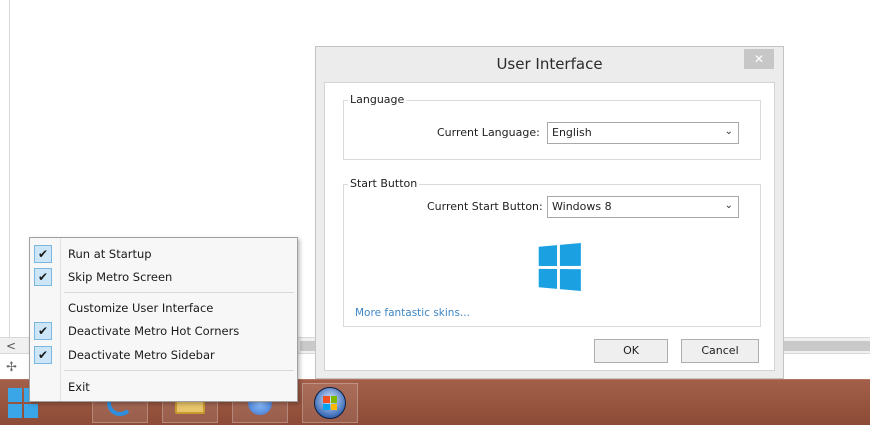 The image size is (870, 425). Describe the element at coordinates (643, 207) in the screenshot. I see `start-button-select: Windows 8 ⌄` at that location.